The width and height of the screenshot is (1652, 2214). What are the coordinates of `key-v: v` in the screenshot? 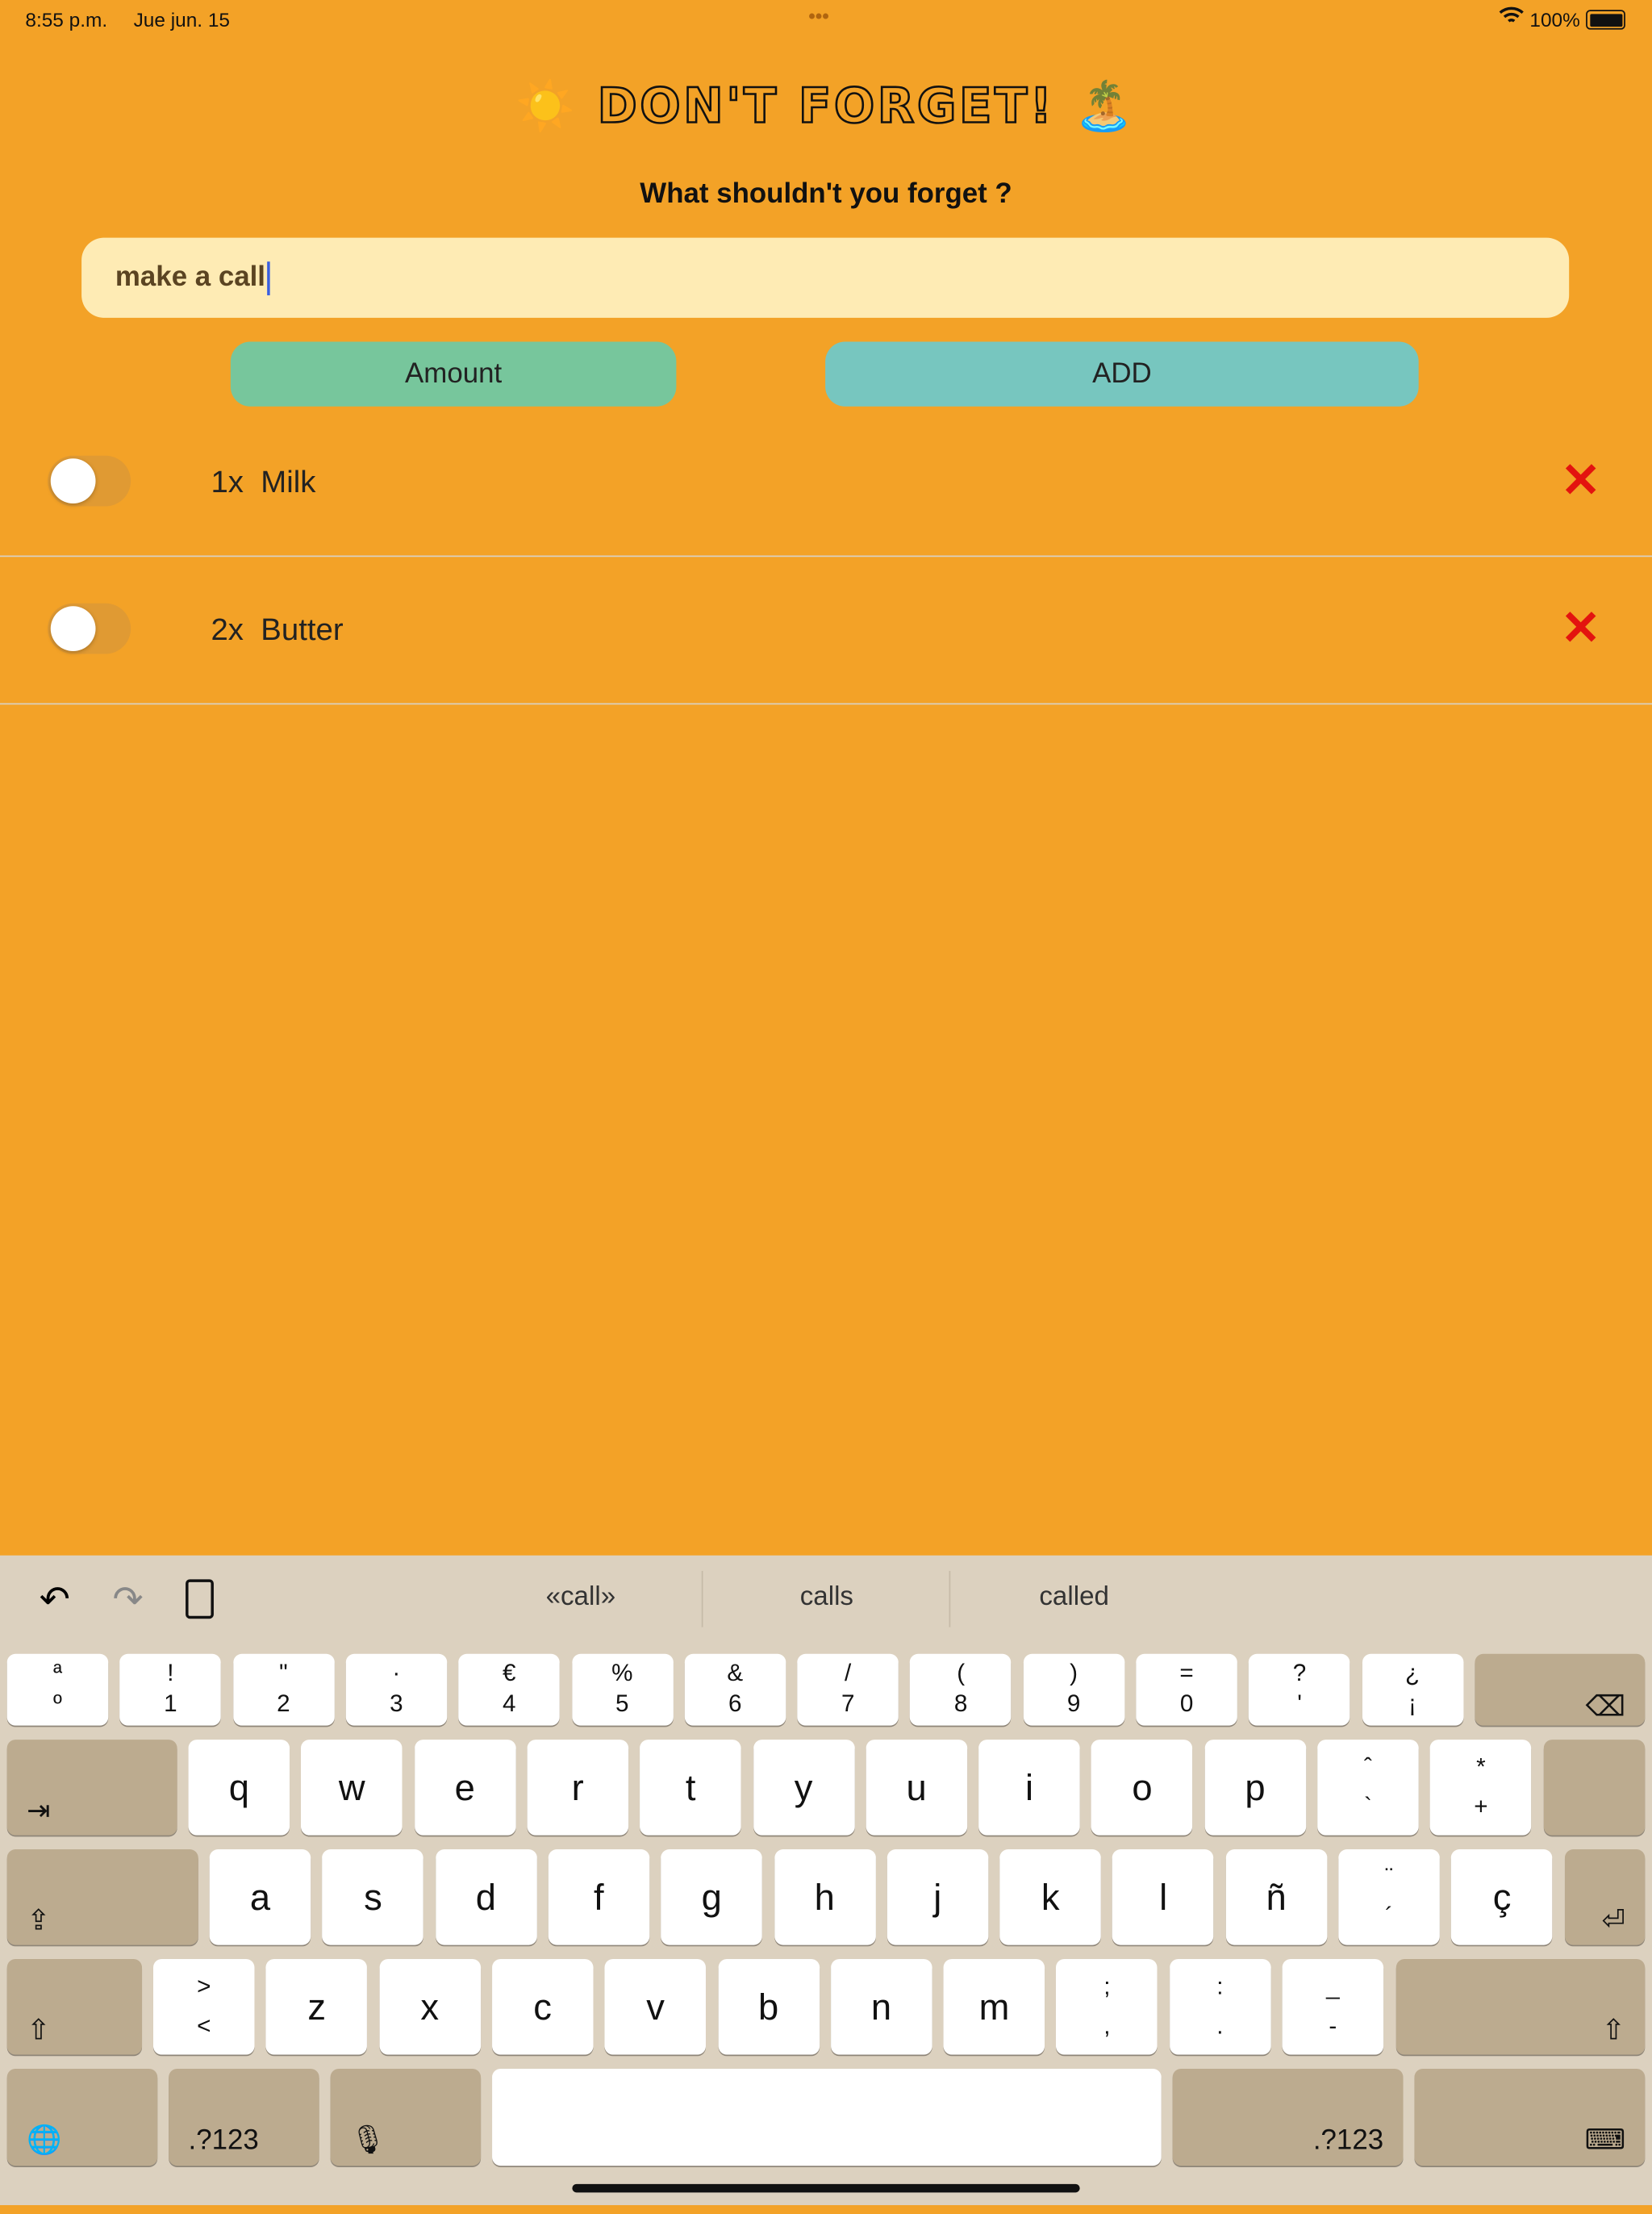 It's located at (655, 2006).